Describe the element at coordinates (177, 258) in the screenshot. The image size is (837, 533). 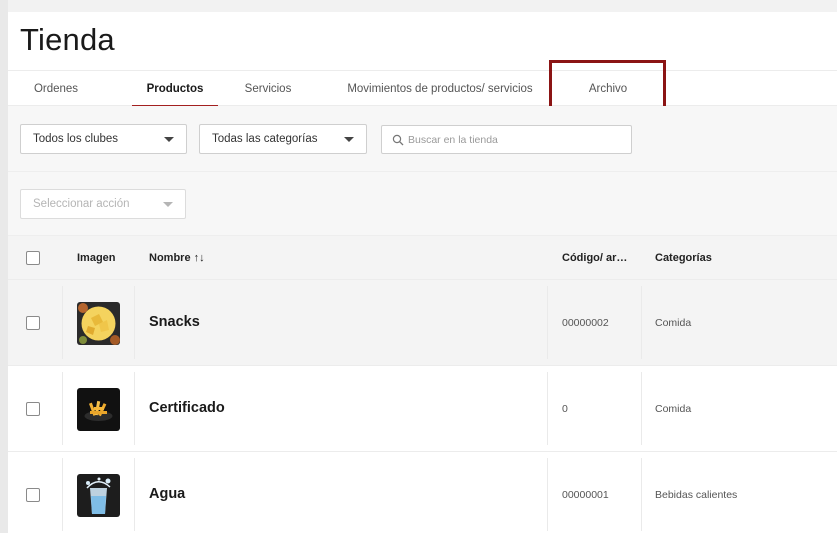
I see `column-header-name: Nombre ↑↓` at that location.